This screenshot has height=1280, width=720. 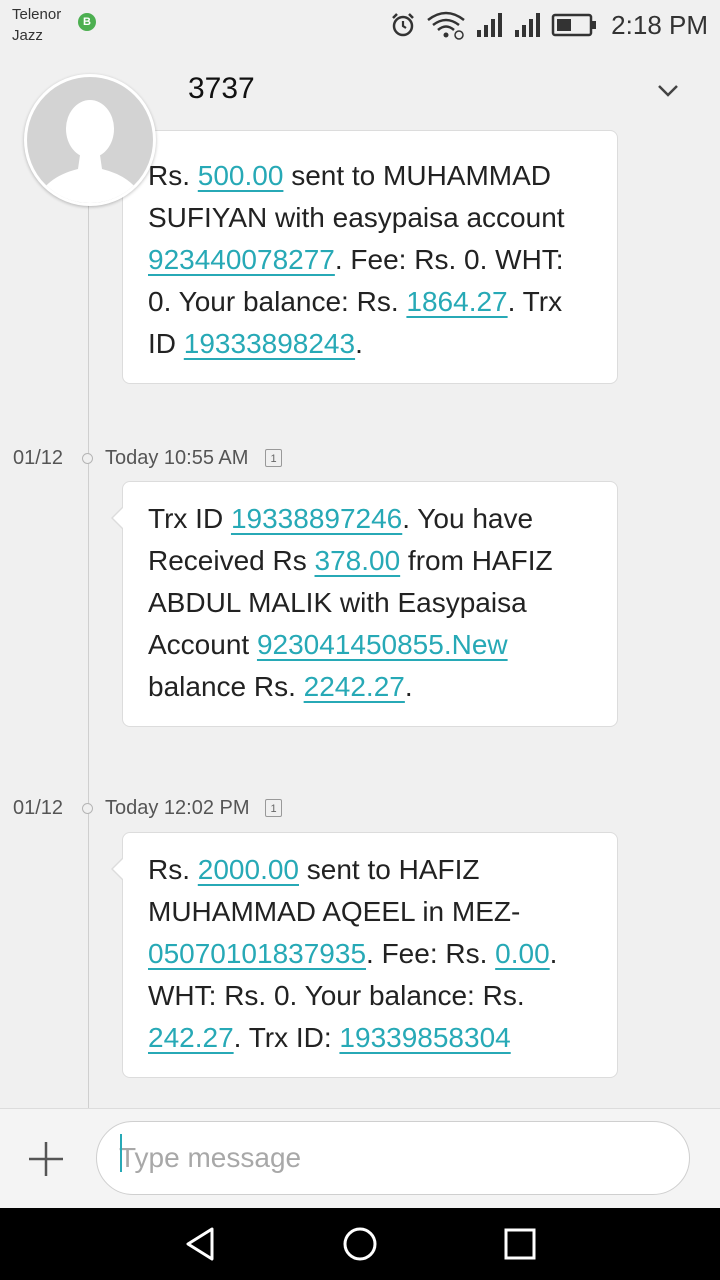 What do you see at coordinates (456, 301) in the screenshot?
I see `message-link: 1864.27` at bounding box center [456, 301].